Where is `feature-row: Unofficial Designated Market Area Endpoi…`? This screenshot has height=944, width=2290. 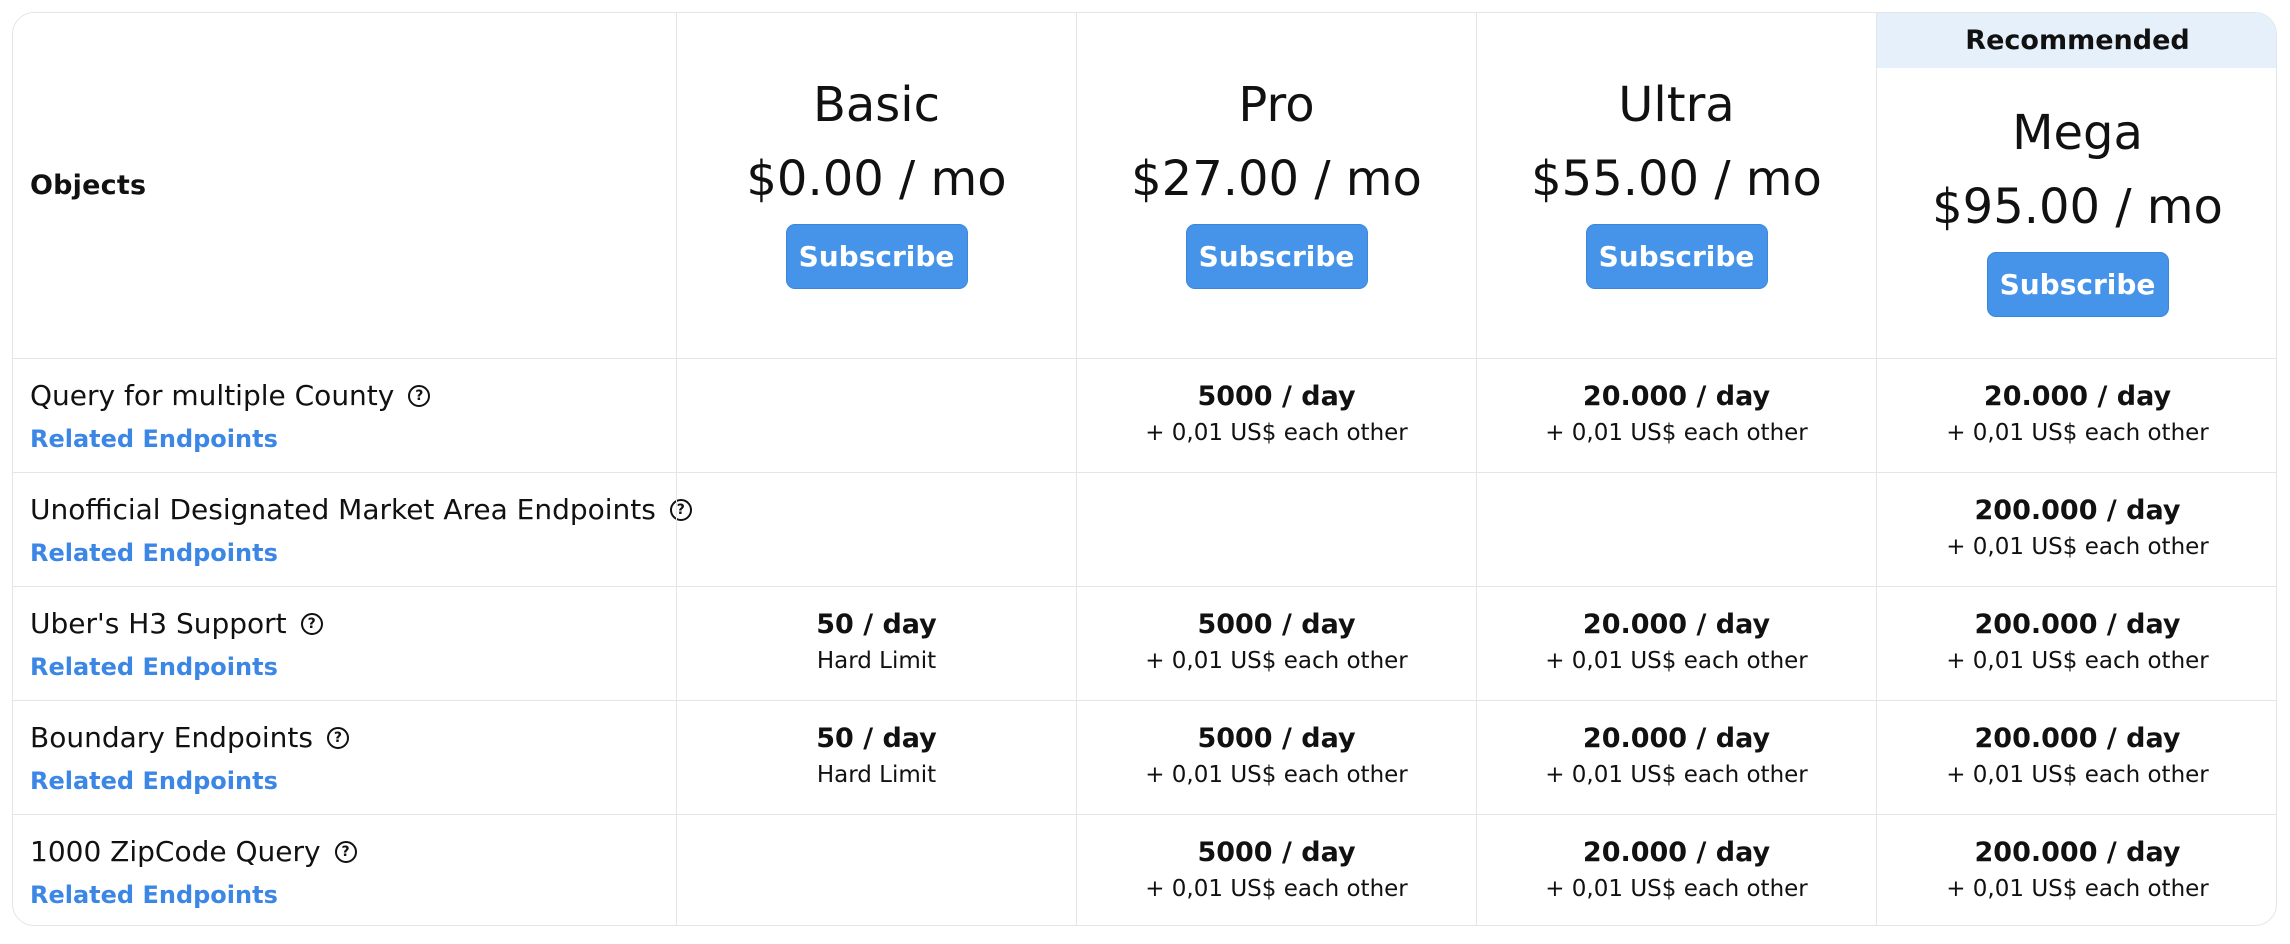
feature-row: Unofficial Designated Market Area Endpoi… is located at coordinates (1144, 529).